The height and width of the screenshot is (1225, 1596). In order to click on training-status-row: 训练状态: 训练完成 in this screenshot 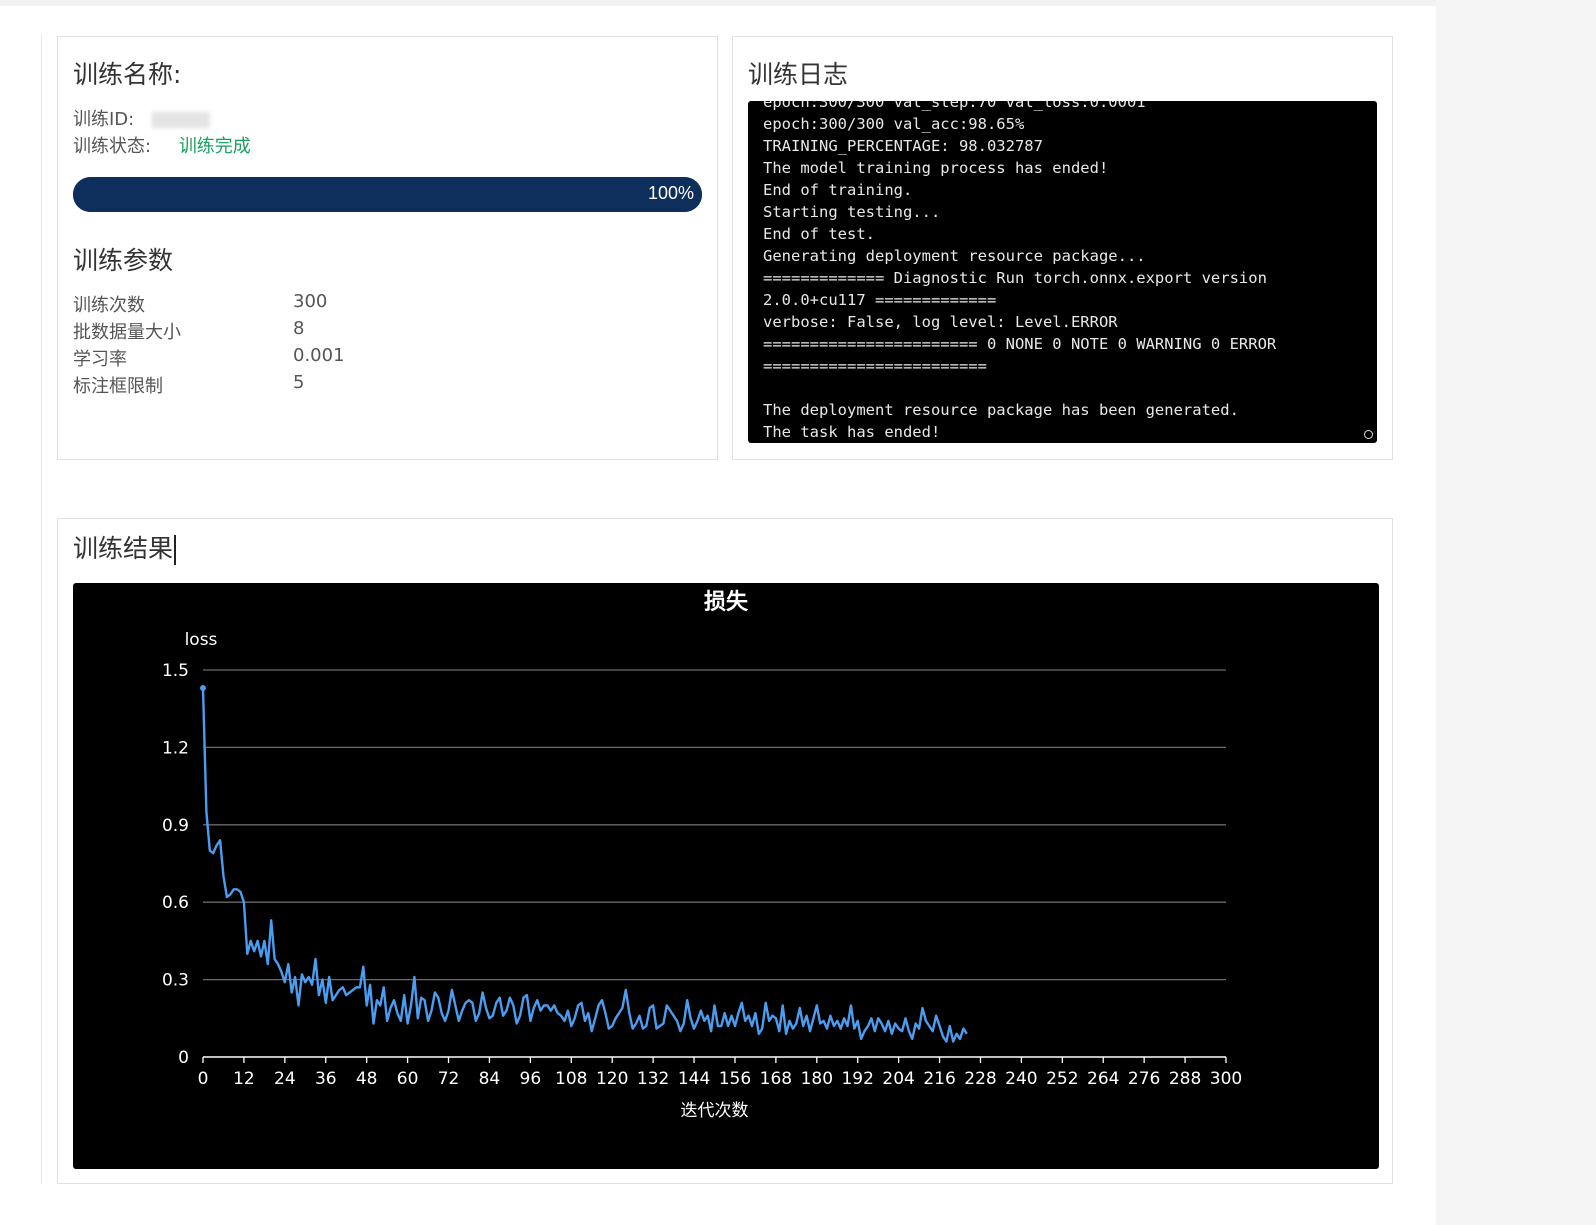, I will do `click(162, 145)`.